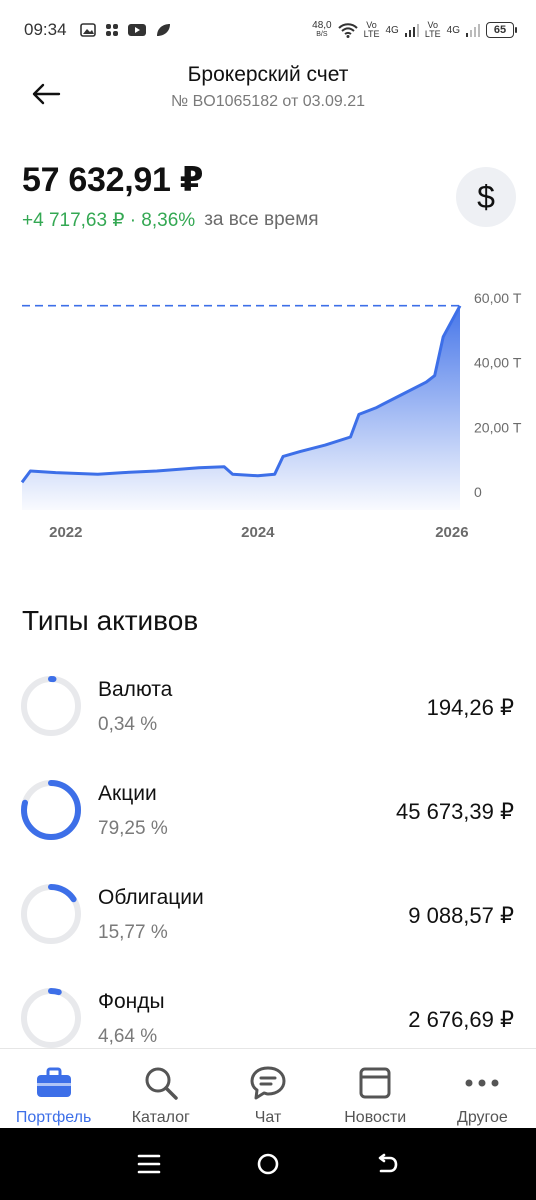 This screenshot has height=1200, width=536. I want to click on asset-name: Акции, so click(127, 793).